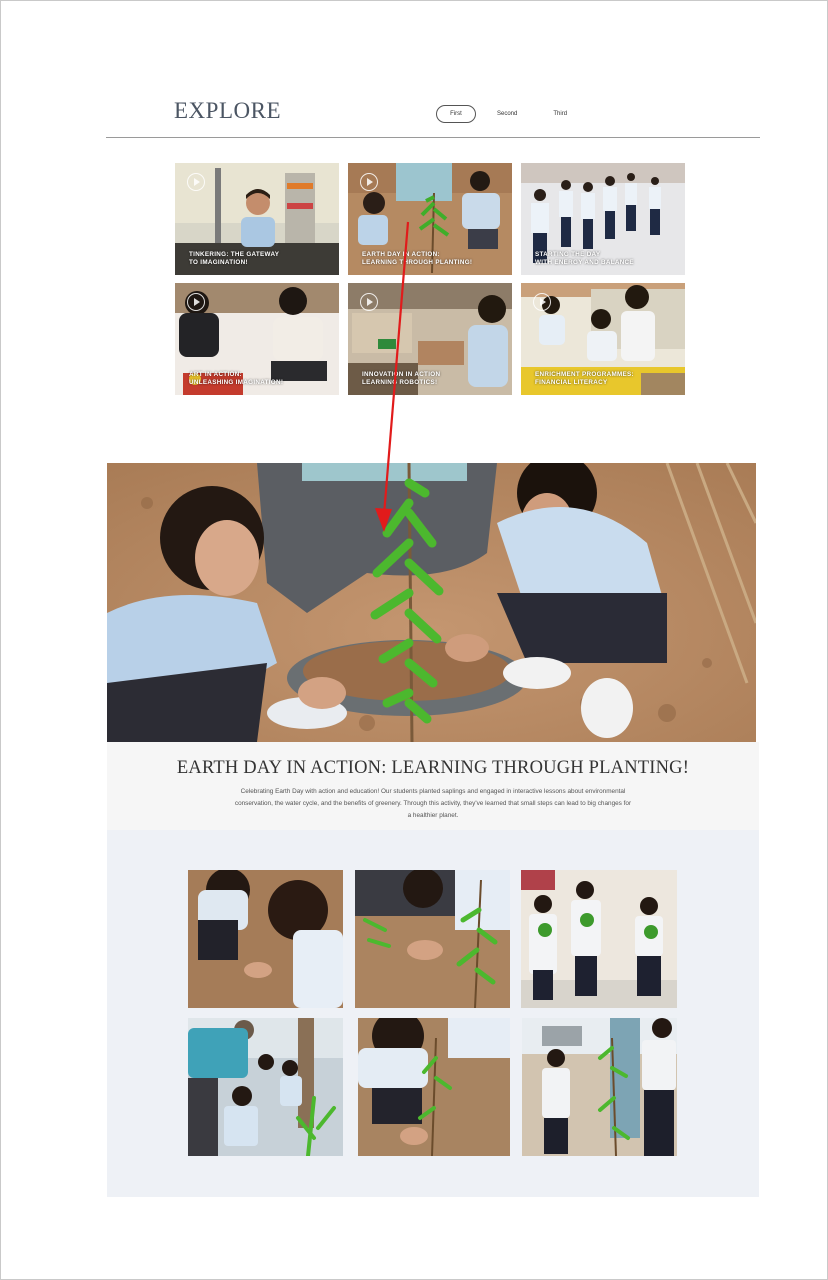 The image size is (828, 1280). I want to click on tab-third: Third, so click(560, 114).